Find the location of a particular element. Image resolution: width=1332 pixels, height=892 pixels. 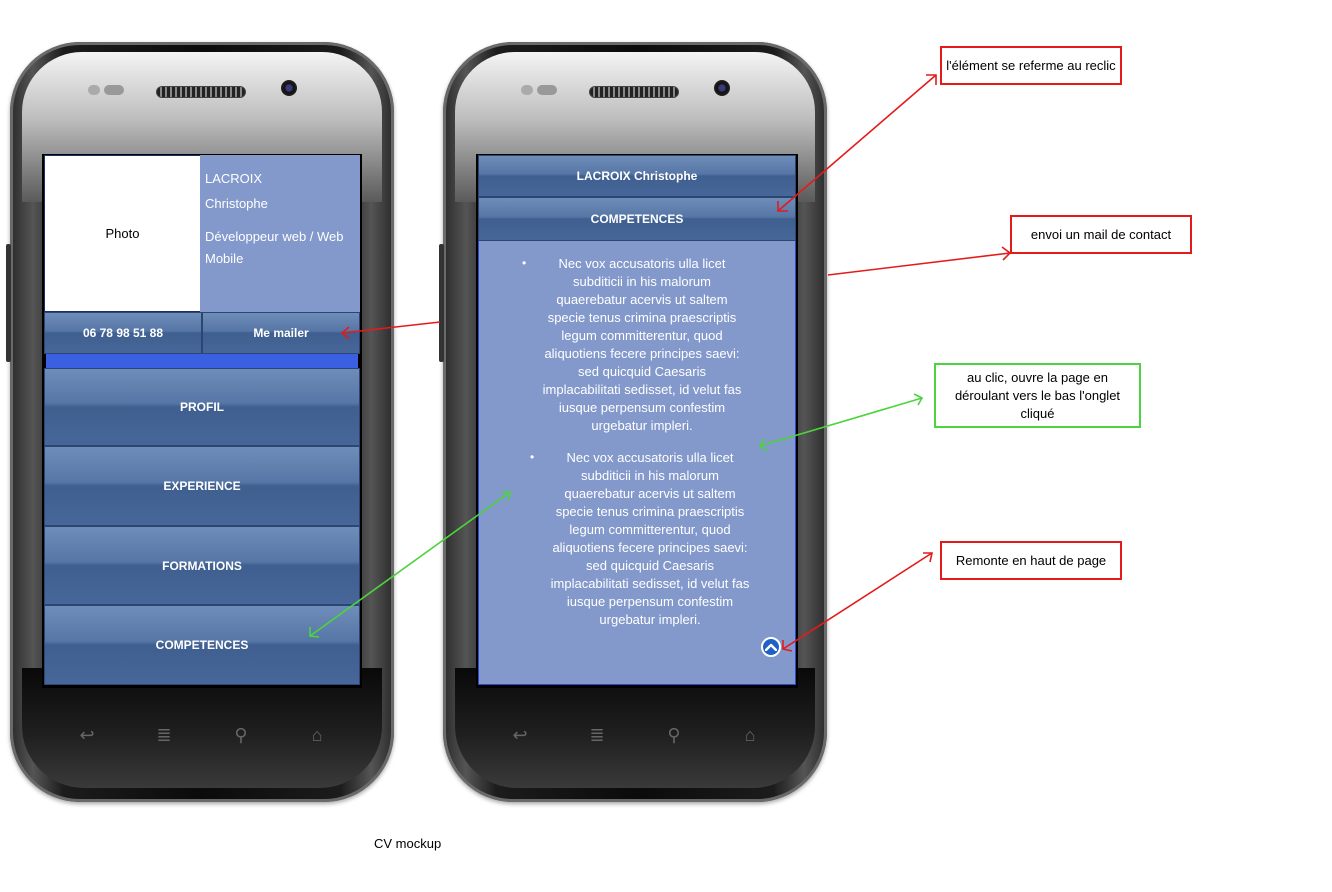

arrow-mail-right is located at coordinates (919, 264).